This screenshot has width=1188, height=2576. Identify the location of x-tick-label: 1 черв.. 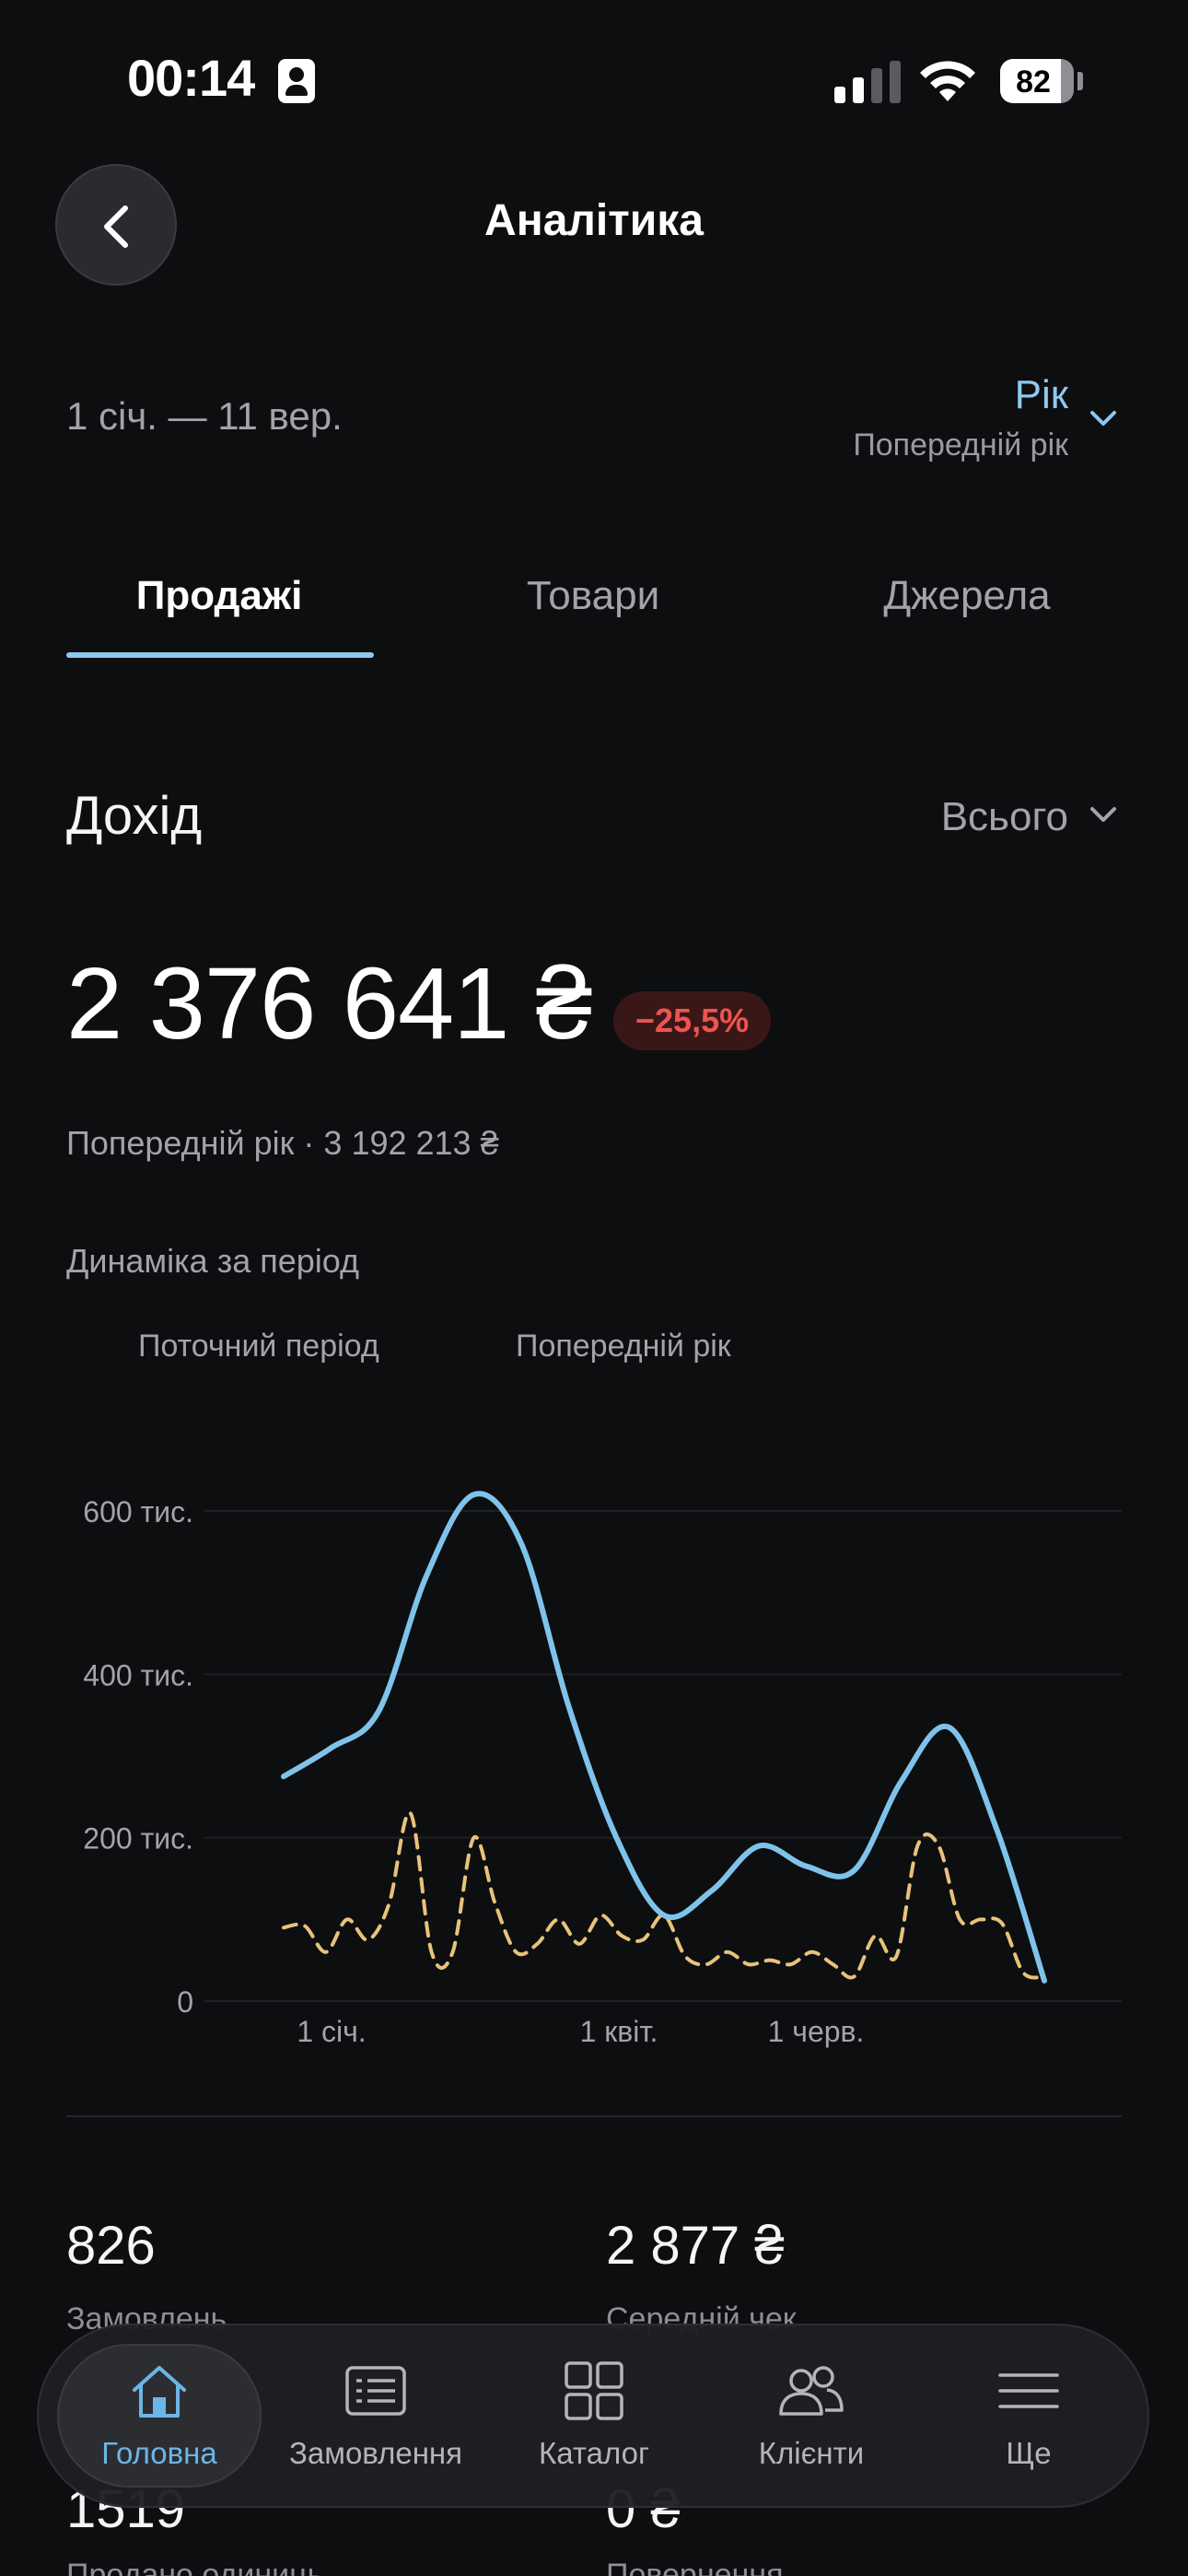
(816, 2031).